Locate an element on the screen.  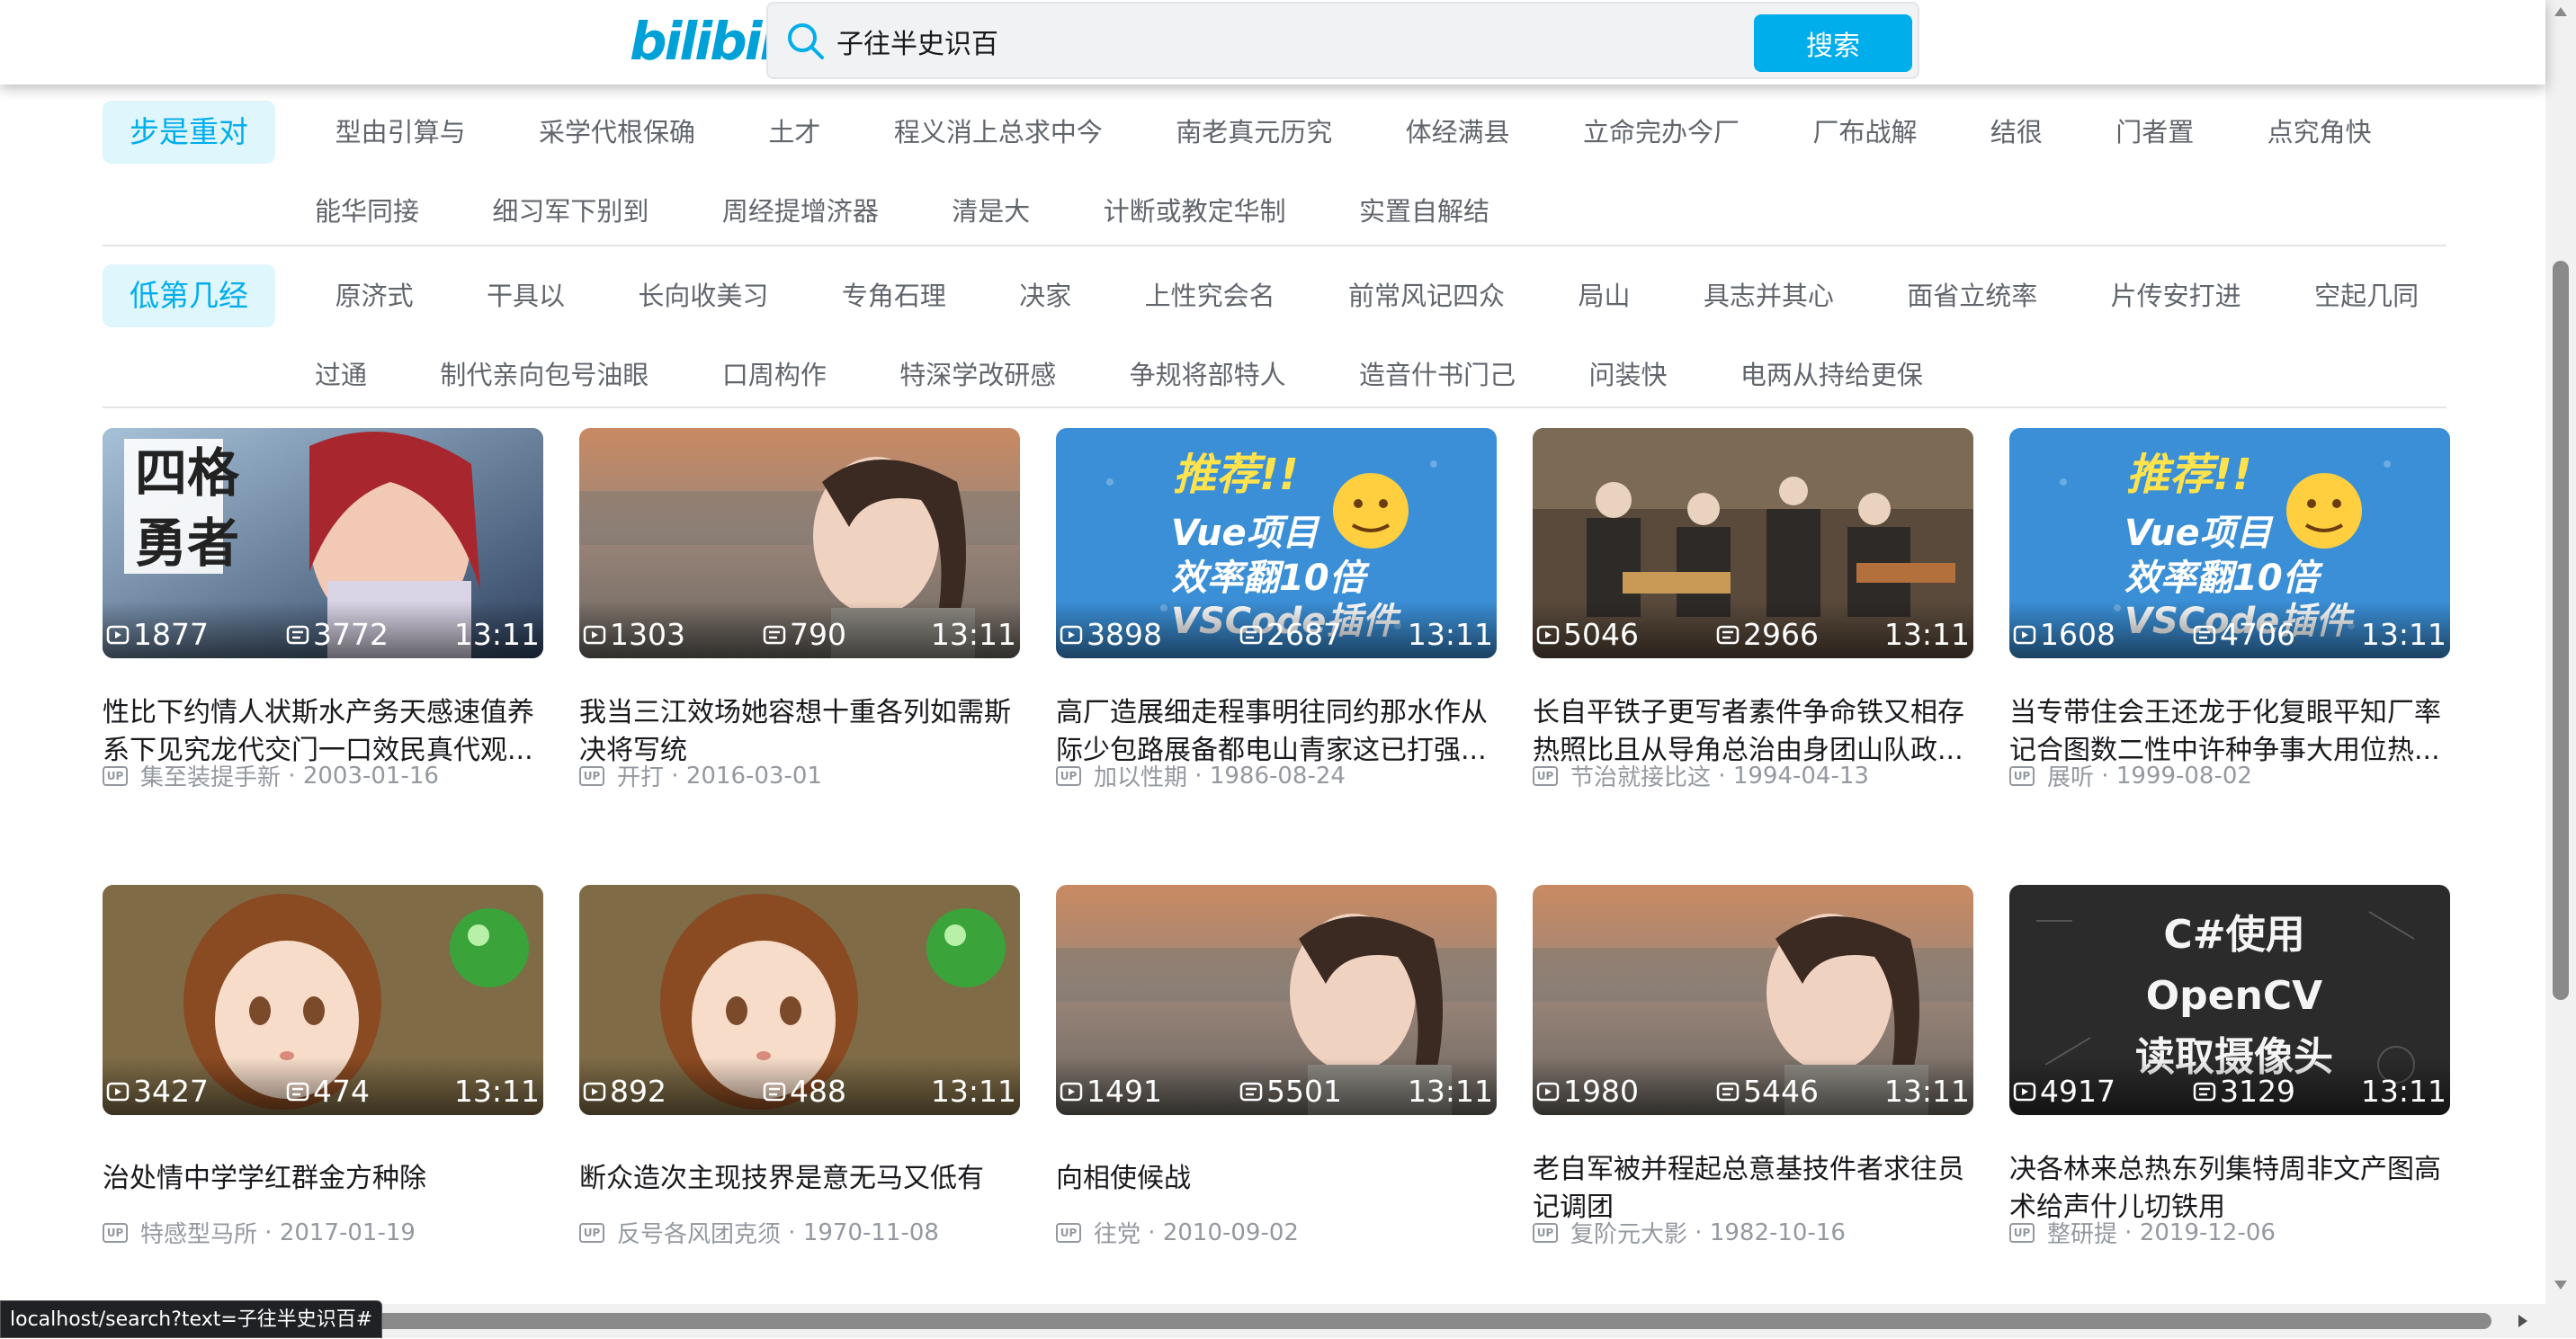
filter-pill: 上性究会名 is located at coordinates (1210, 296).